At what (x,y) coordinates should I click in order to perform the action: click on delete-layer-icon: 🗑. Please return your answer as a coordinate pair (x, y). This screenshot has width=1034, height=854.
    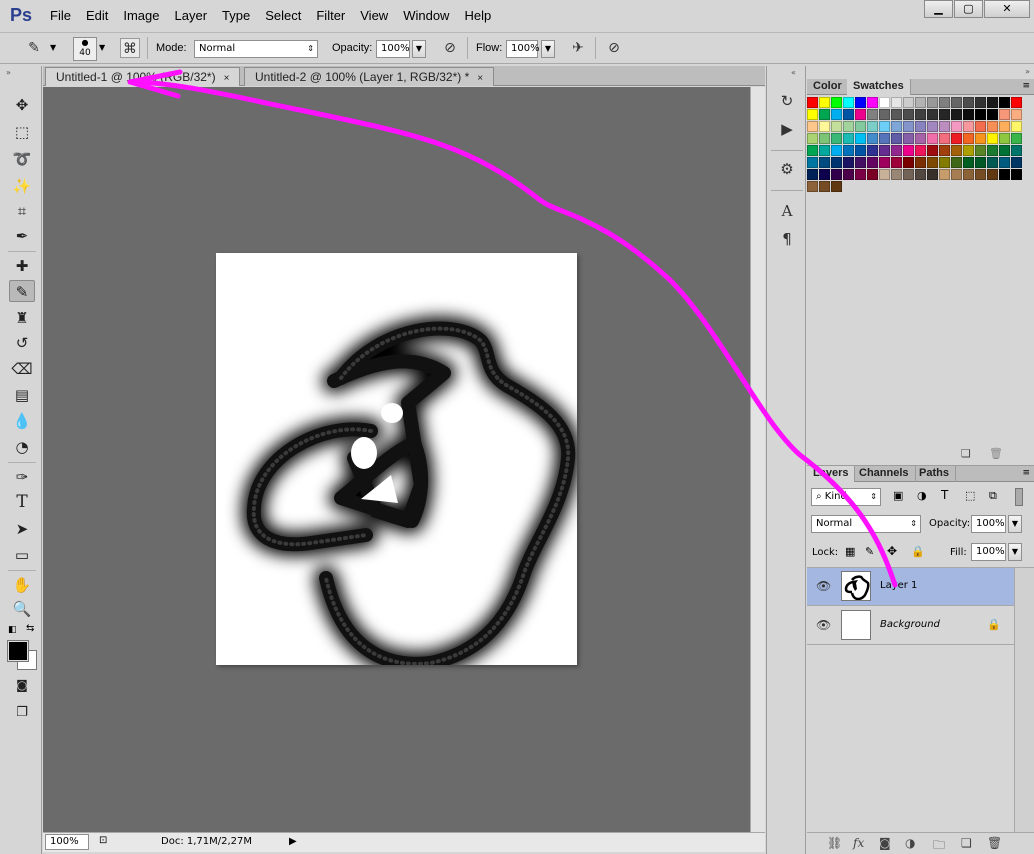
    Looking at the image, I should click on (994, 843).